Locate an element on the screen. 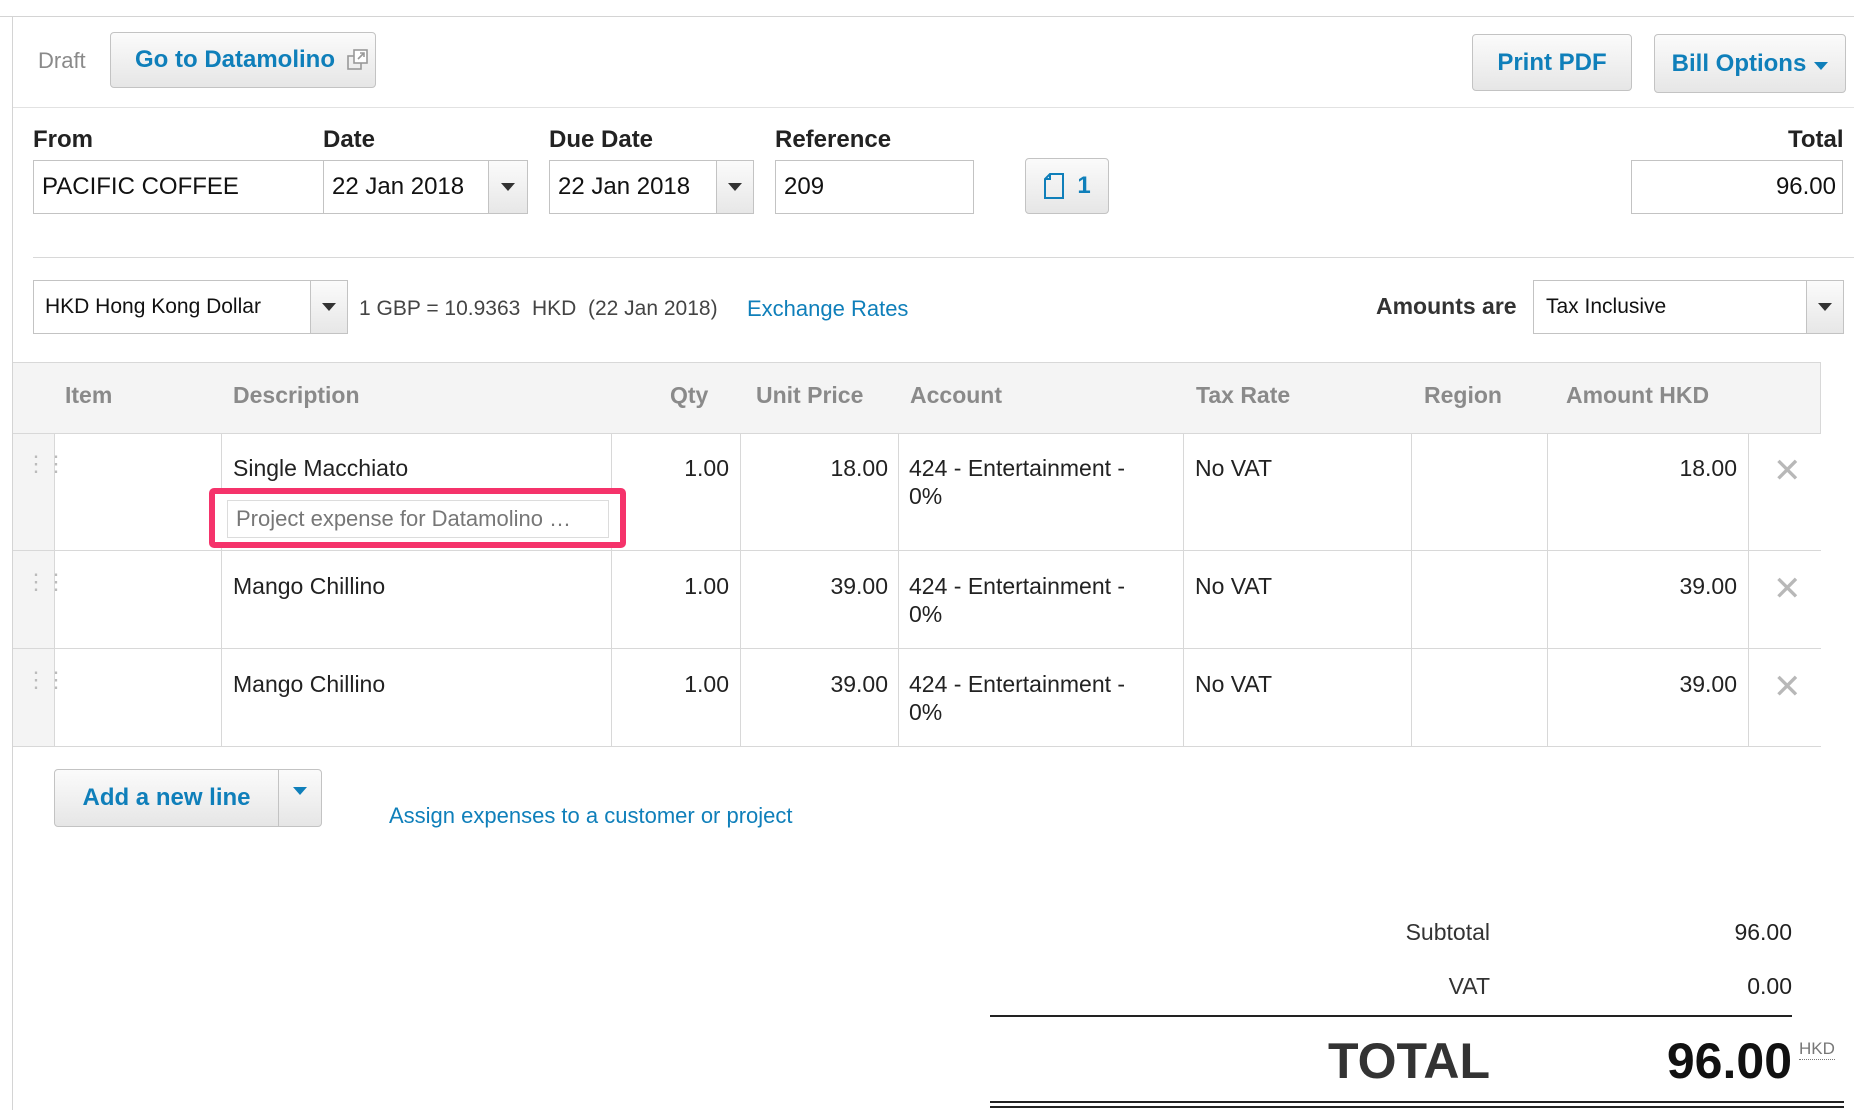  exchange-rates-link: Exchange Rates is located at coordinates (827, 309).